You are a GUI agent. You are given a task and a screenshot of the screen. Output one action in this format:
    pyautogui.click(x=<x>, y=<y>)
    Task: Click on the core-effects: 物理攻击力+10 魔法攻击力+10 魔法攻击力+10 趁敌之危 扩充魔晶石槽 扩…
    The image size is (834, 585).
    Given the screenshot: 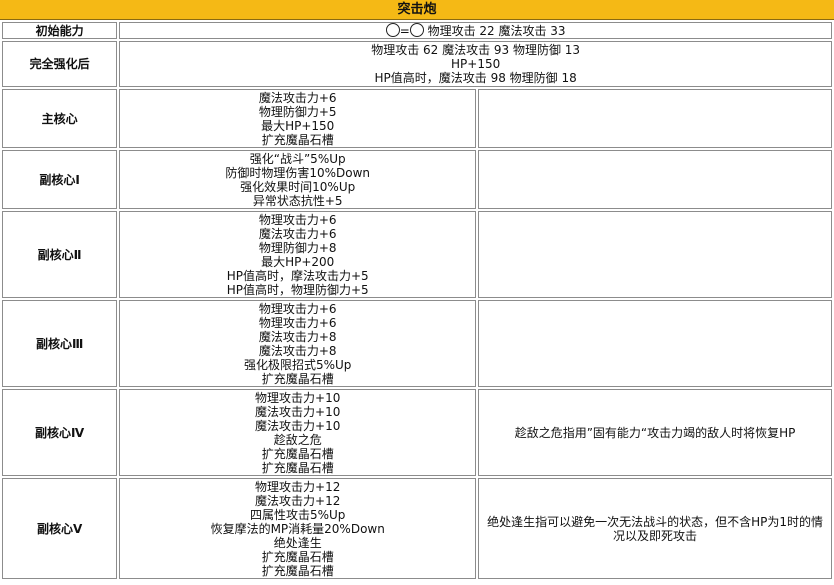 What is the action you would take?
    pyautogui.click(x=298, y=432)
    